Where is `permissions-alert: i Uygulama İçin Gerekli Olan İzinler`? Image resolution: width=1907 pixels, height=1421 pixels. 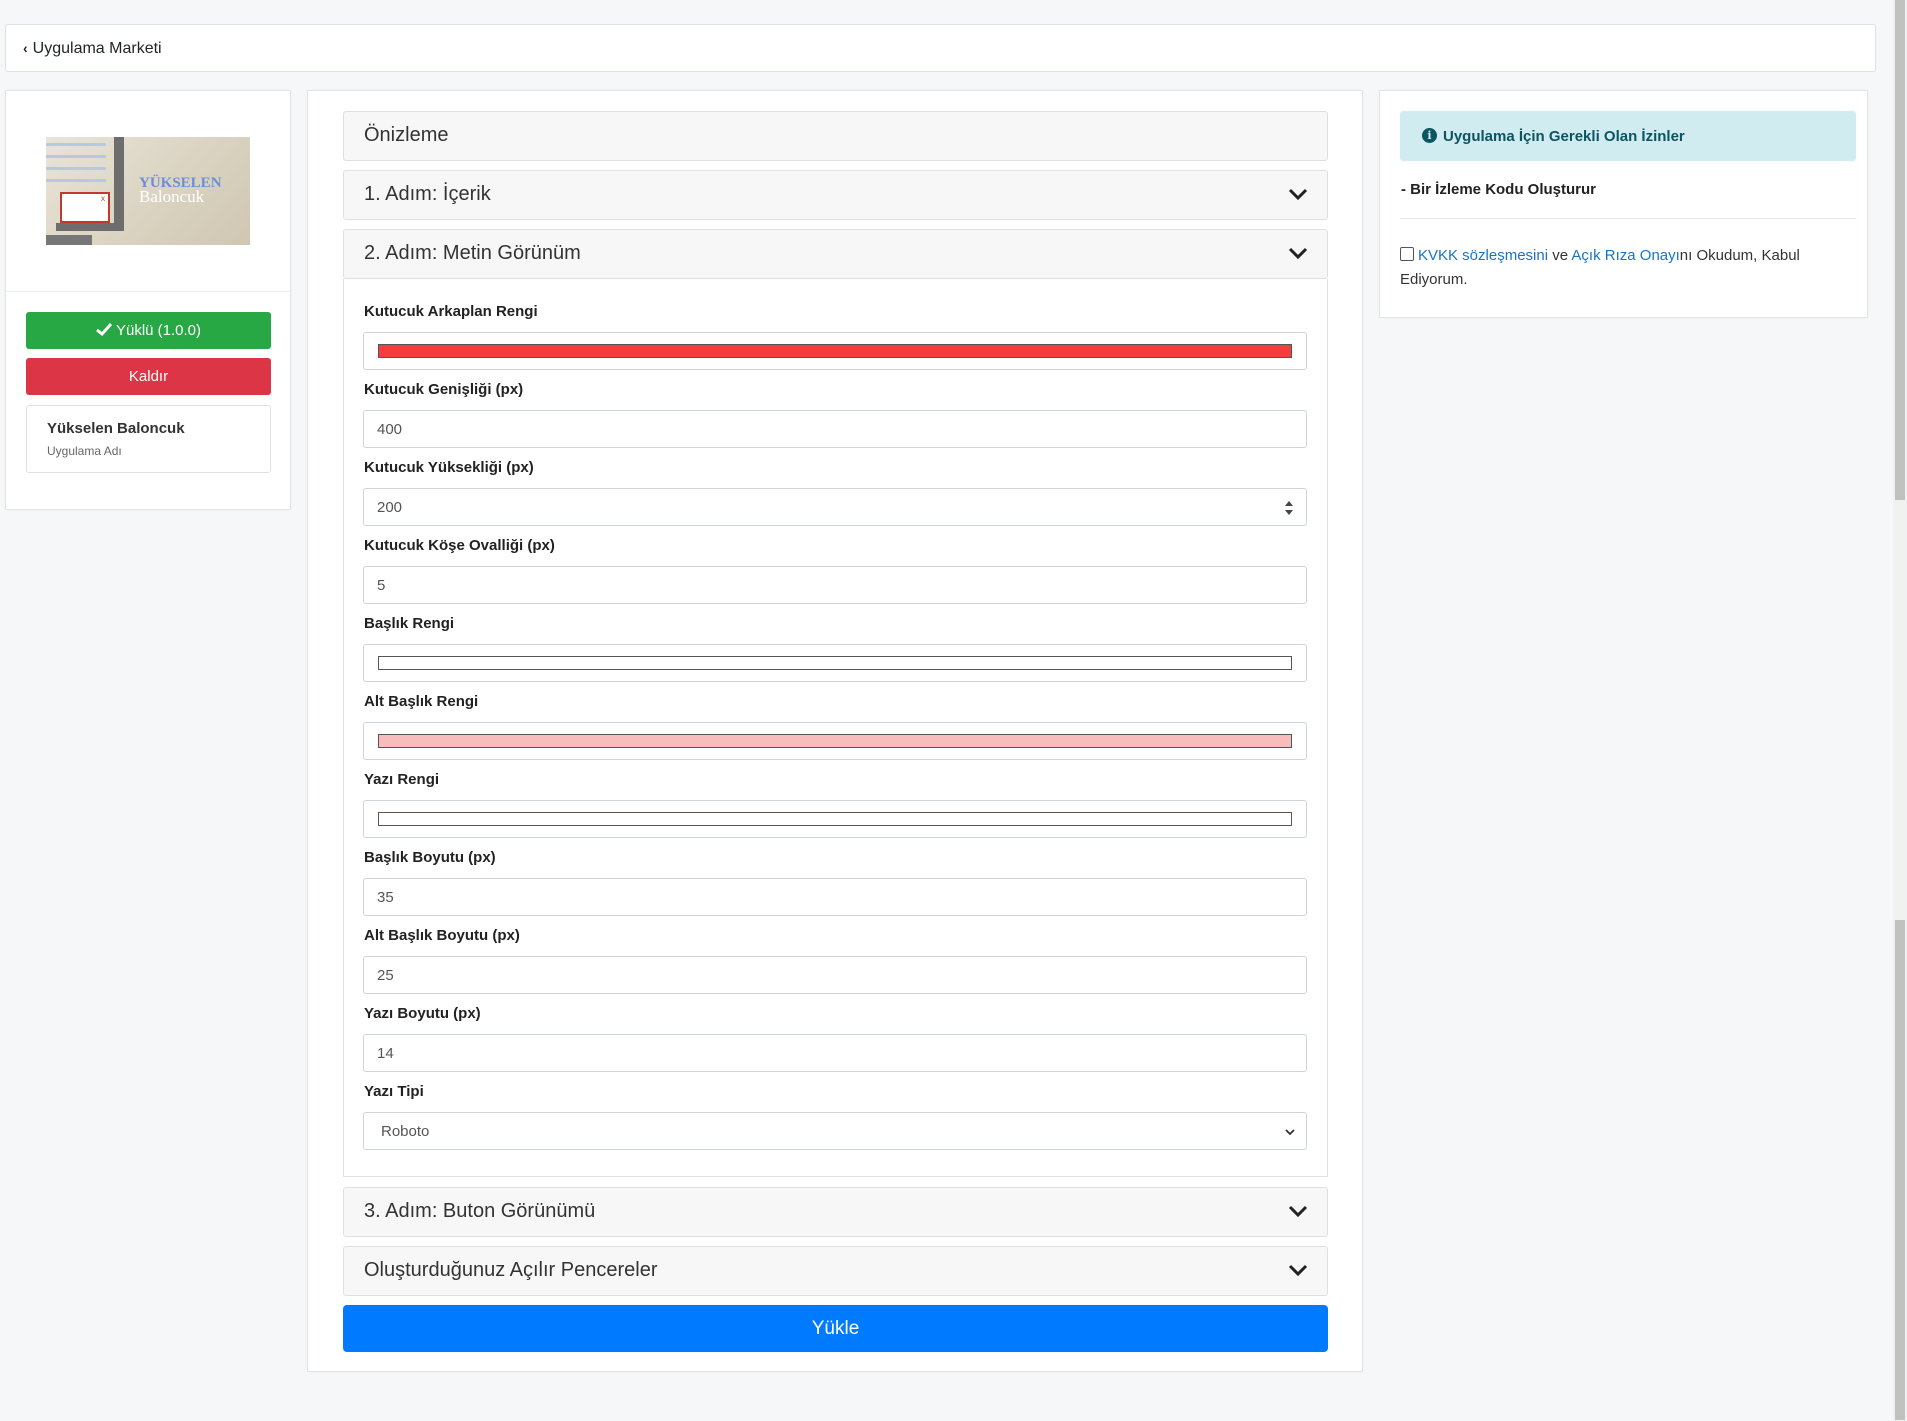
permissions-alert: i Uygulama İçin Gerekli Olan İzinler is located at coordinates (1628, 136).